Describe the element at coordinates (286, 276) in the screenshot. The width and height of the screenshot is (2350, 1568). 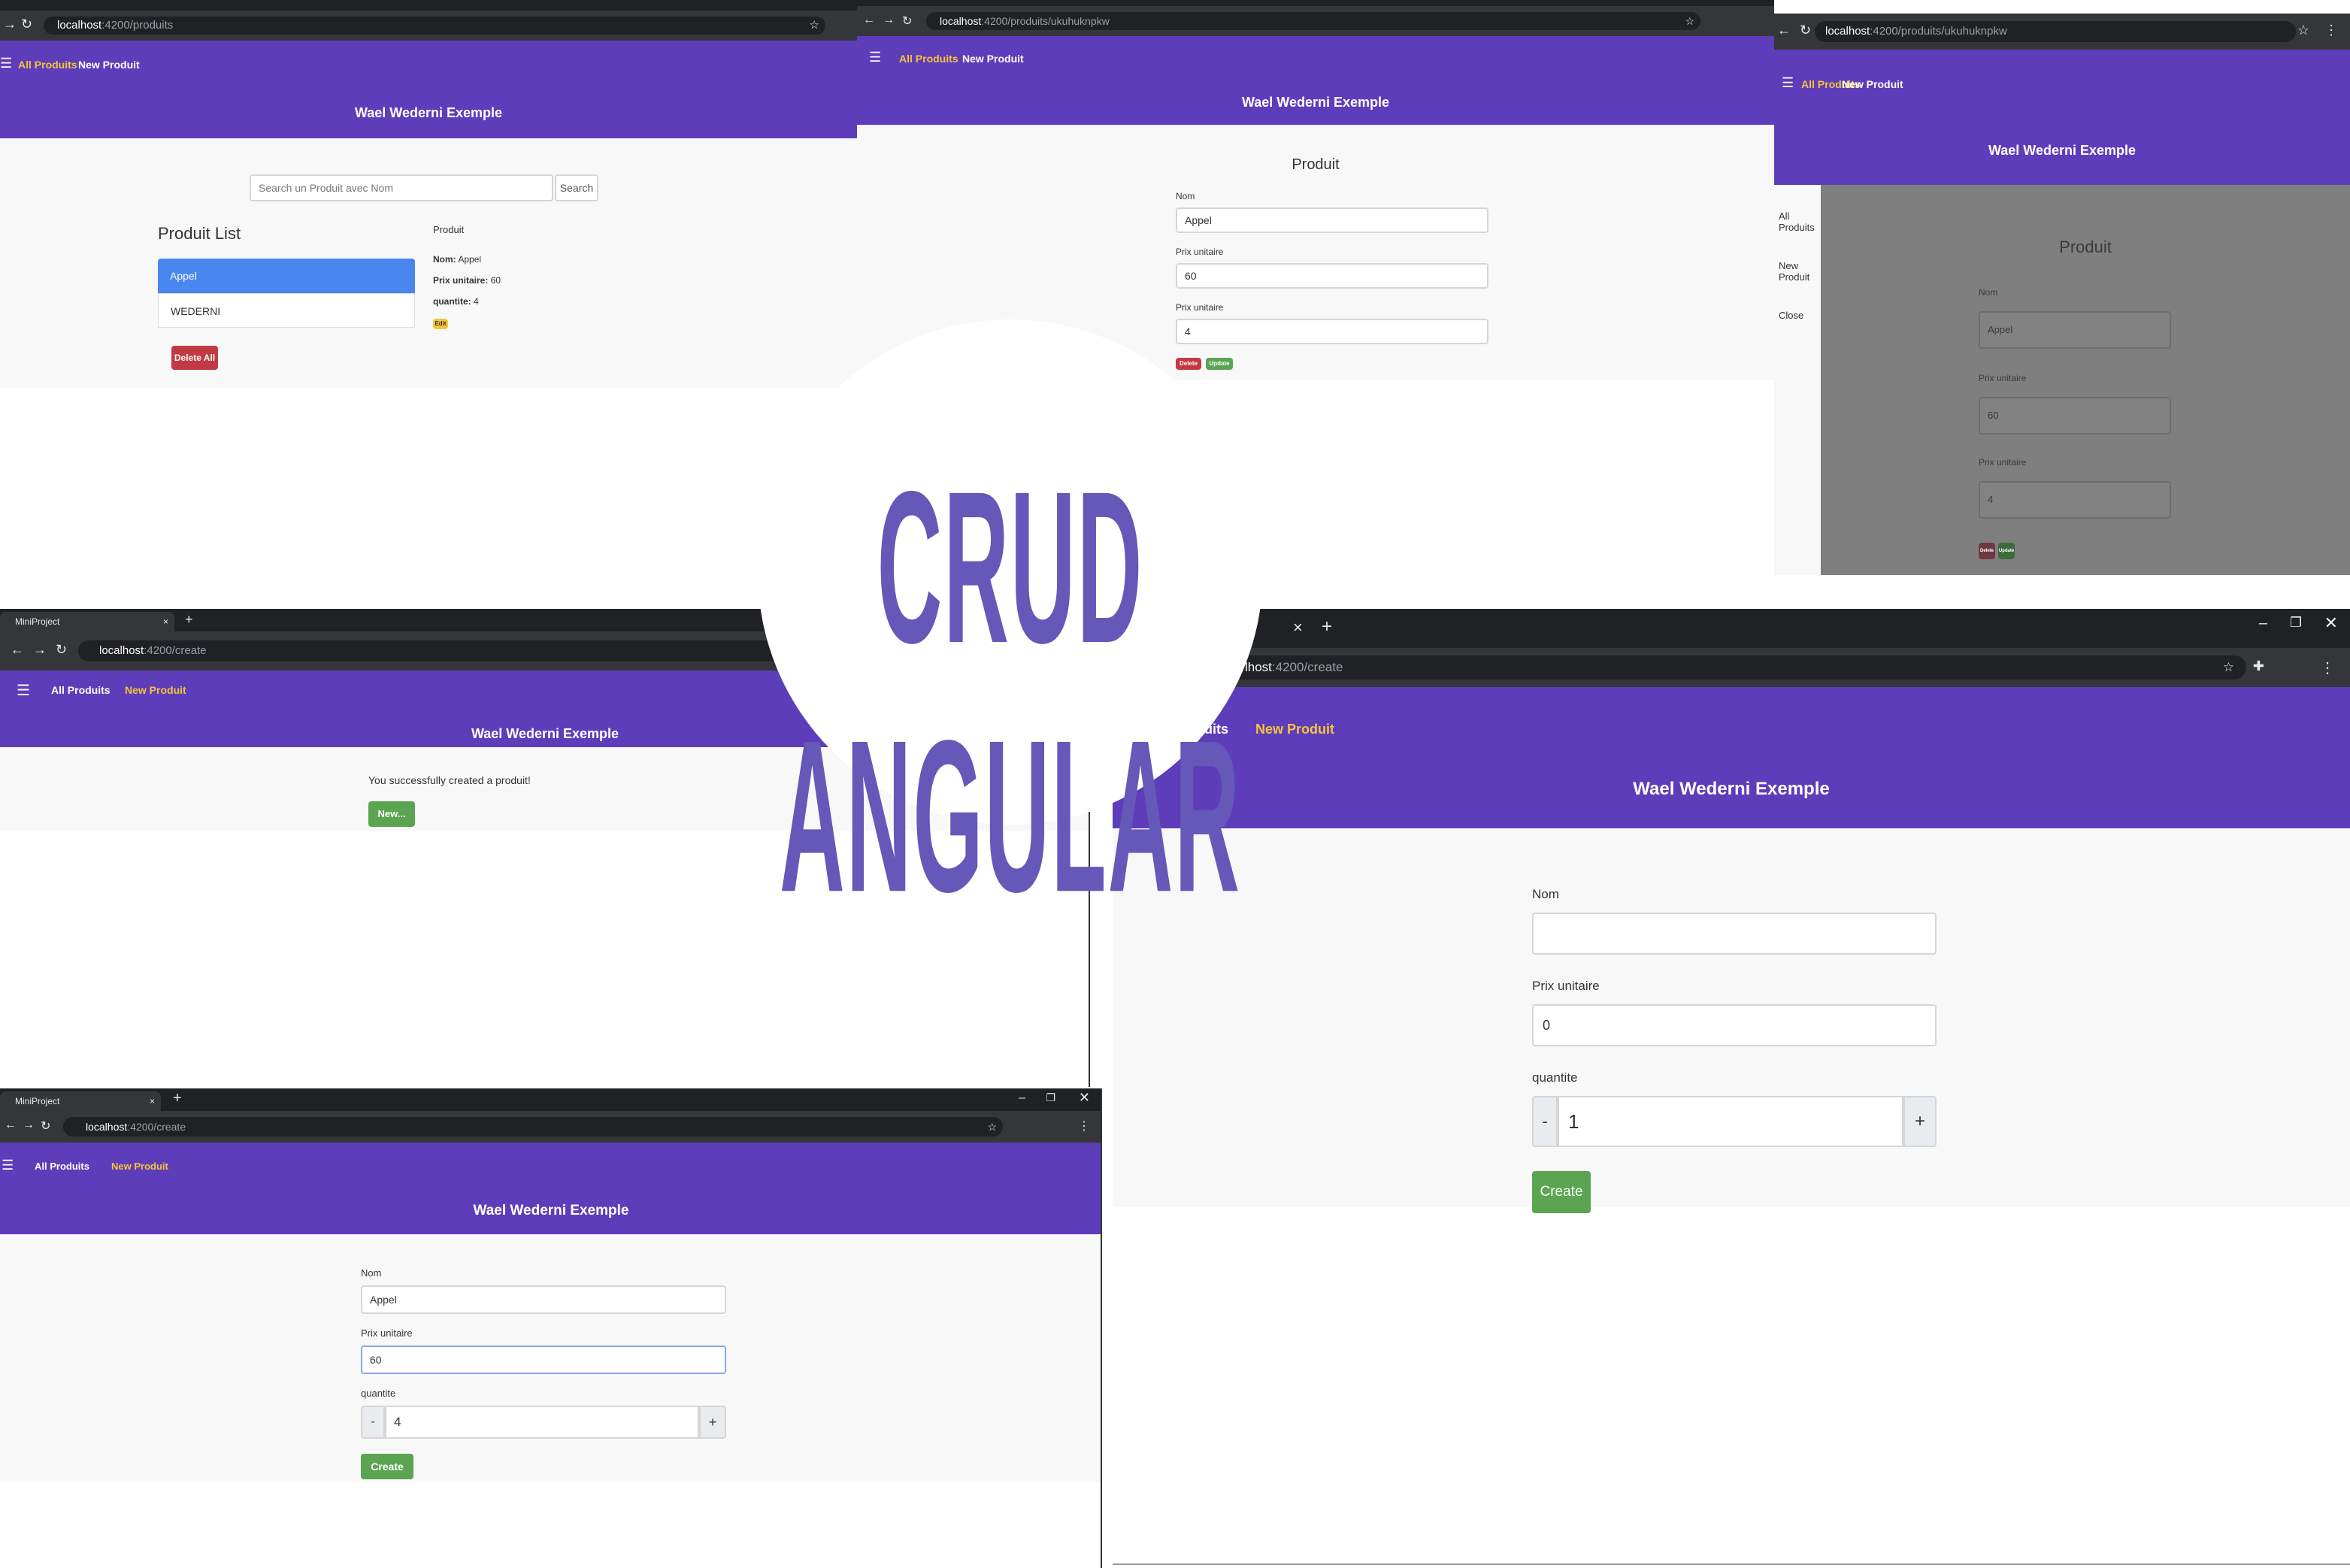
I see `list-item: Appel` at that location.